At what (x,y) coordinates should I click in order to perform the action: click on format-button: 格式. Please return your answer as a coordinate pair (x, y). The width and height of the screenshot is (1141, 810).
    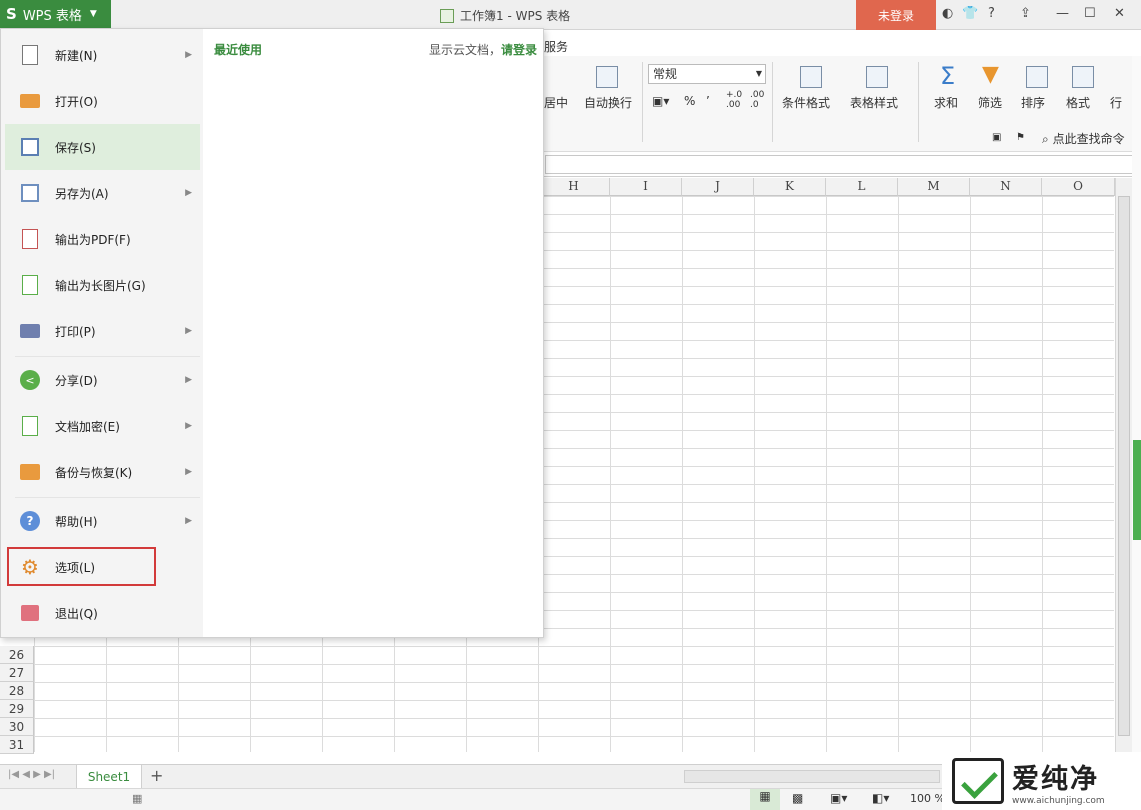
    Looking at the image, I should click on (1078, 102).